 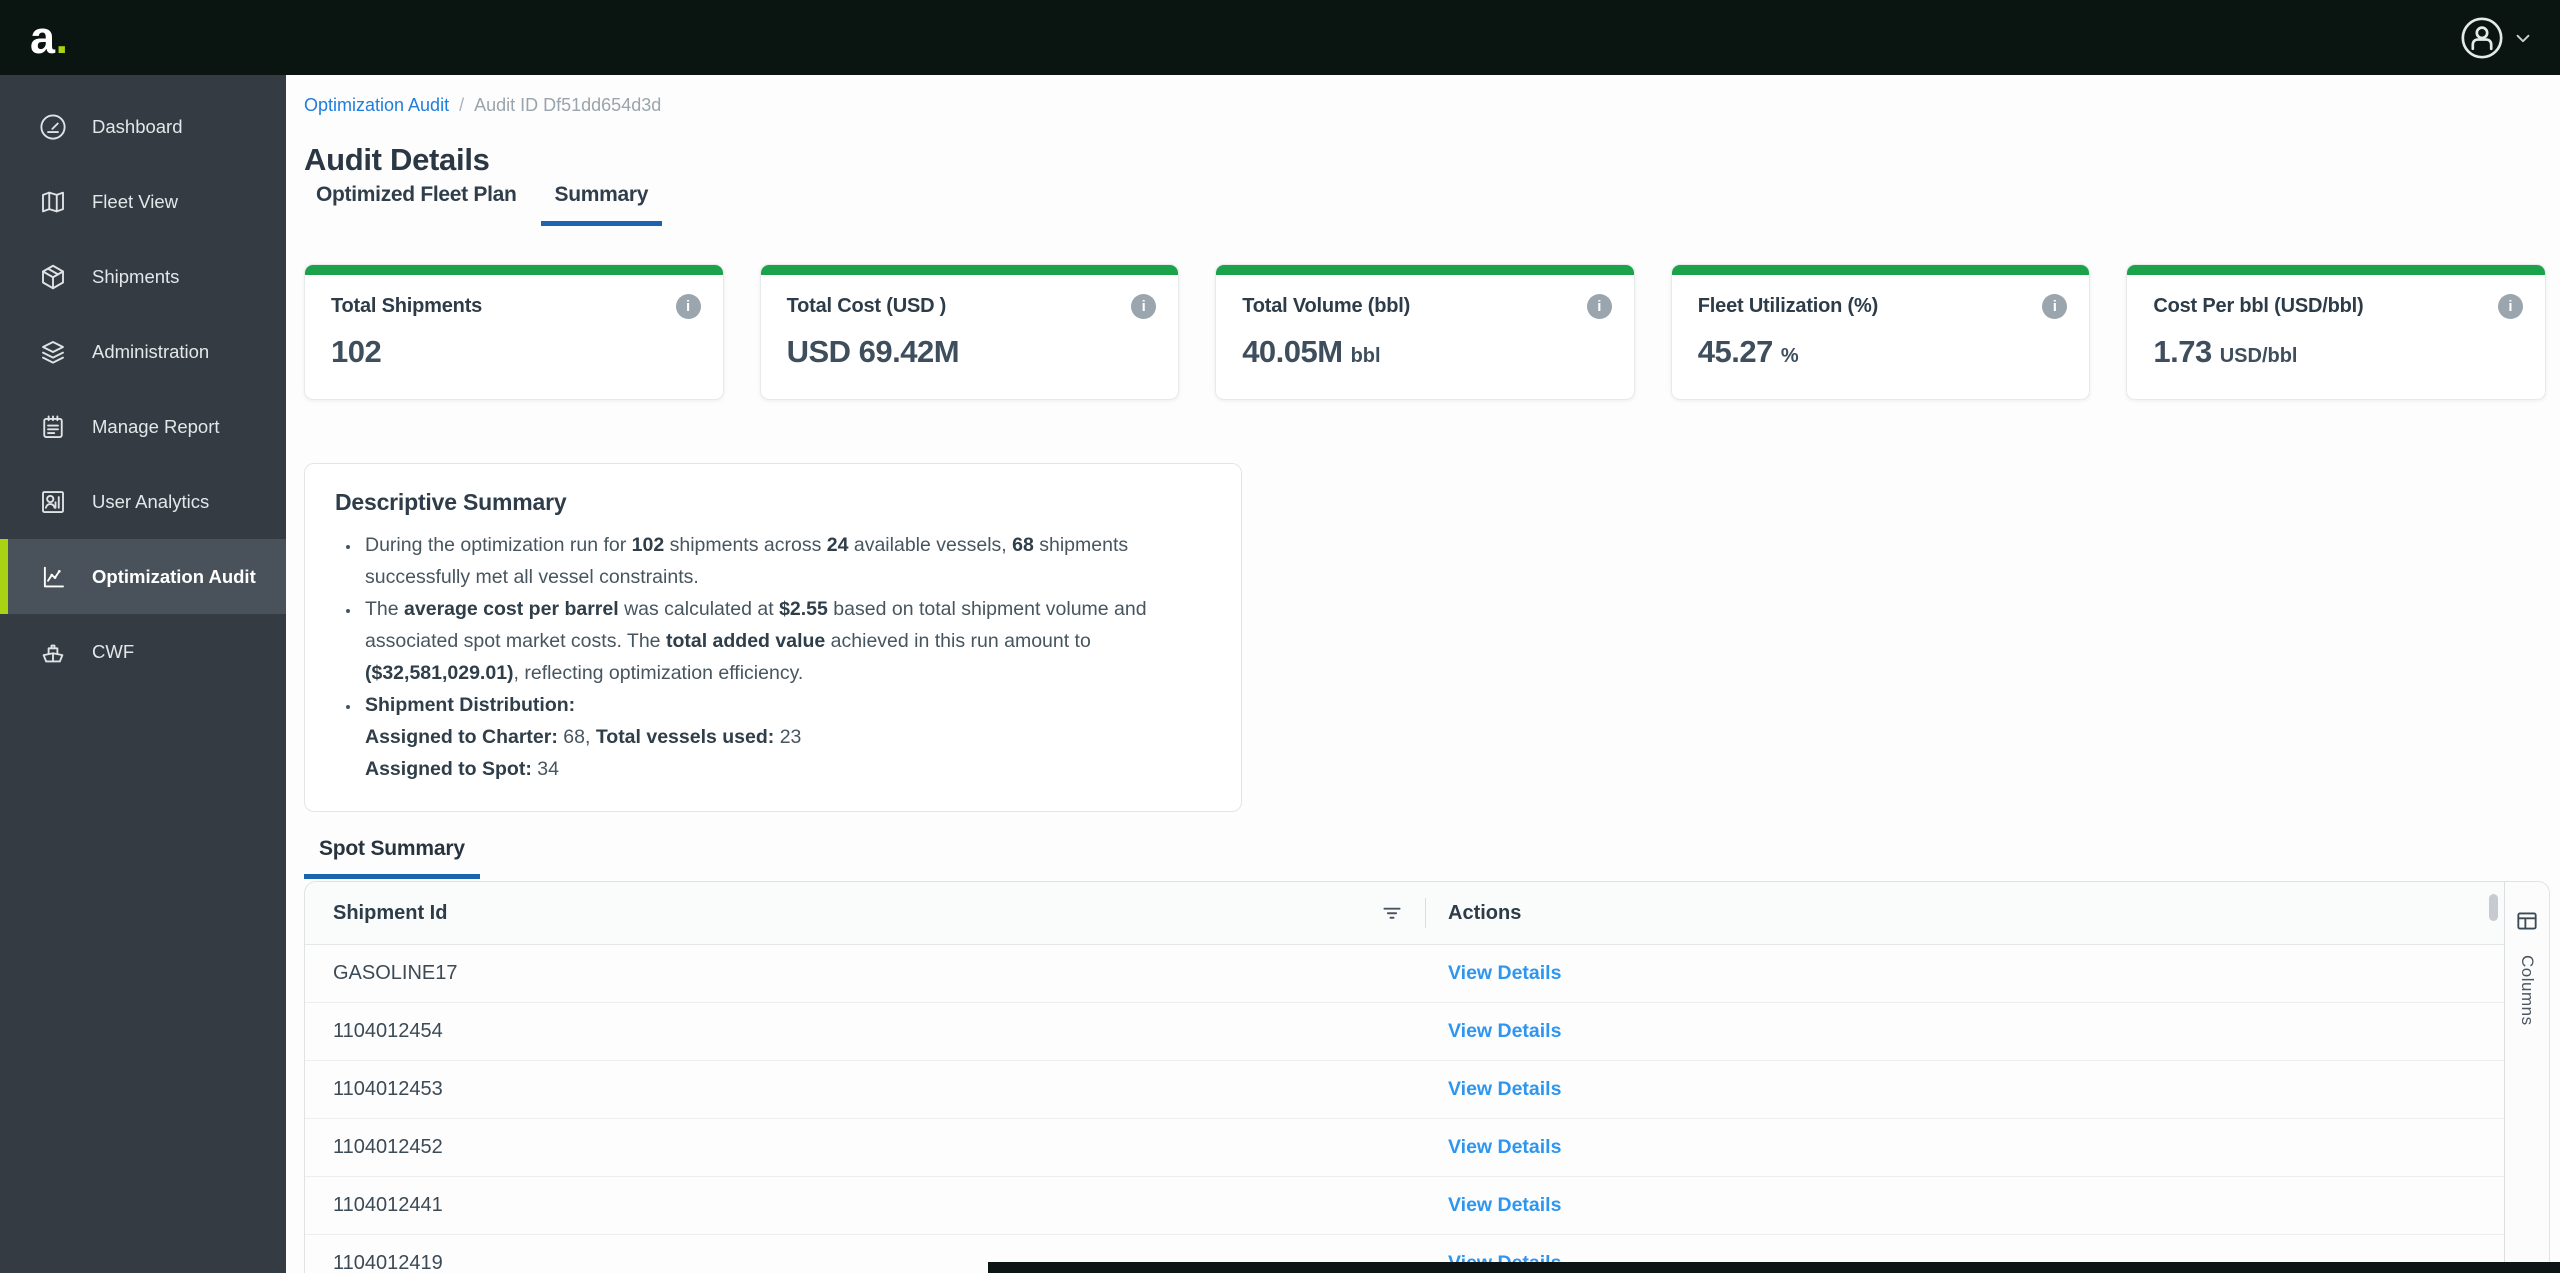 I want to click on sidebar-item-dashboard: Dashboard, so click(x=143, y=126).